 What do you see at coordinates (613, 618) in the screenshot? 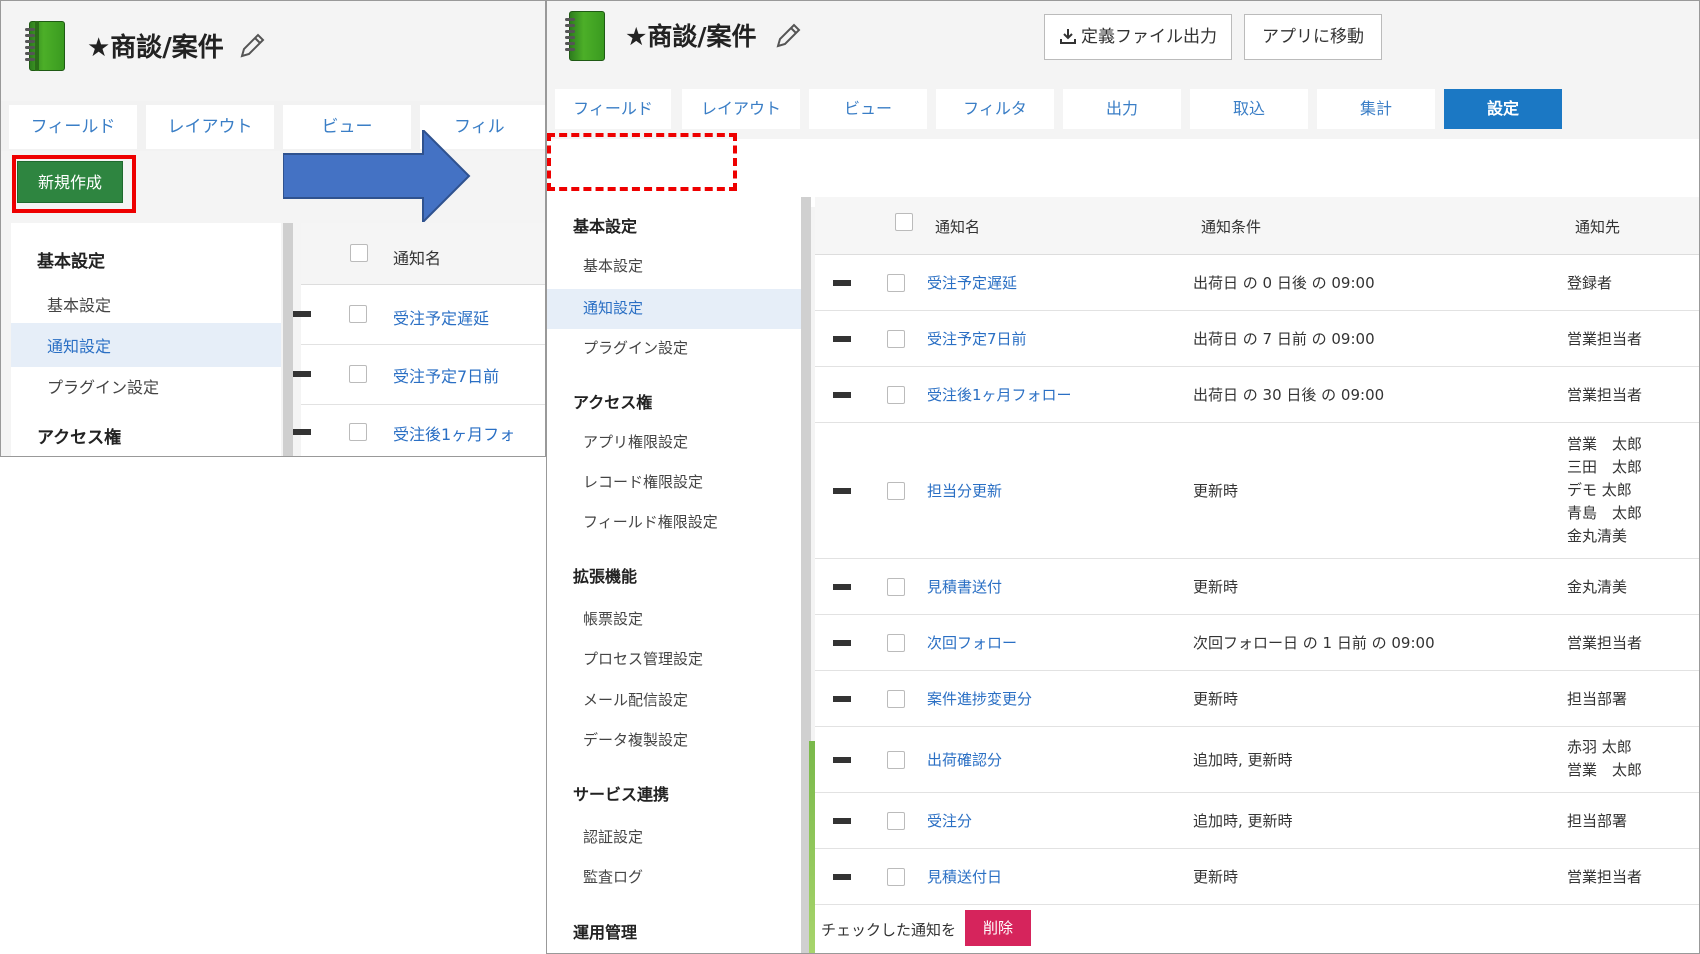
I see `menu-item-form-settings: 帳票設定` at bounding box center [613, 618].